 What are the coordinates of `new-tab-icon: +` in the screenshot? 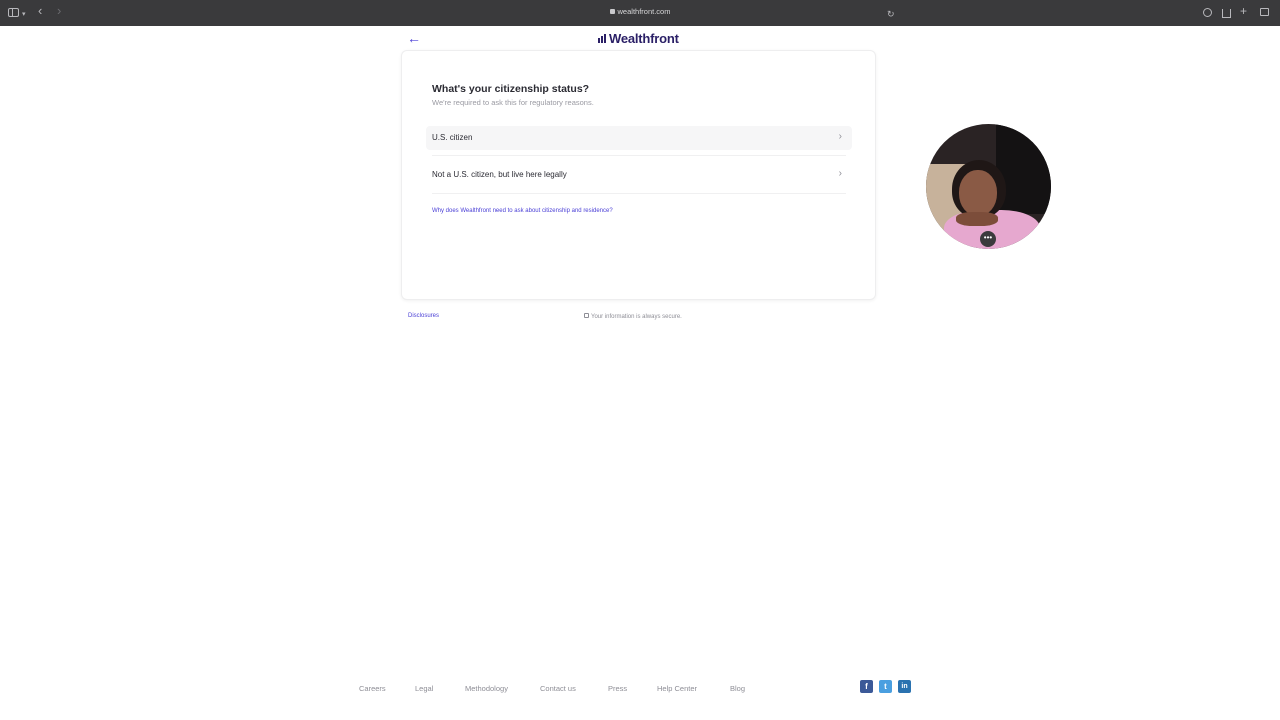 It's located at (1243, 11).